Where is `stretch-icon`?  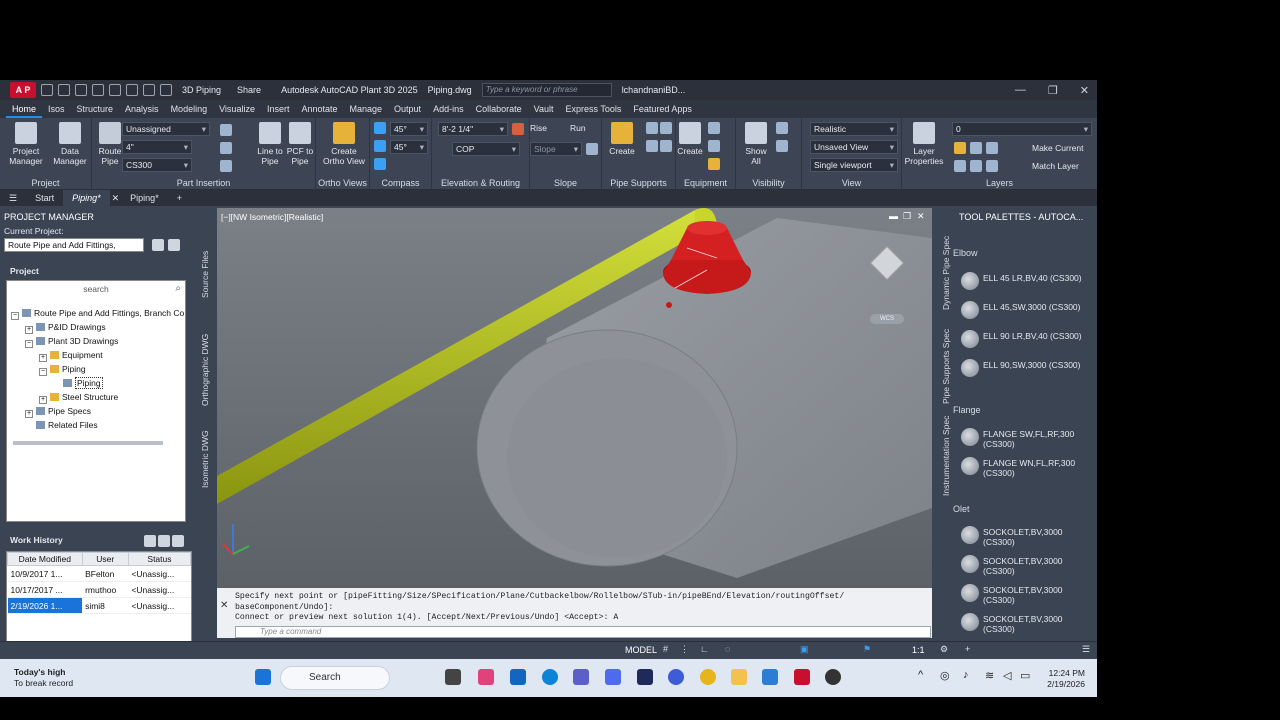
stretch-icon is located at coordinates (226, 148).